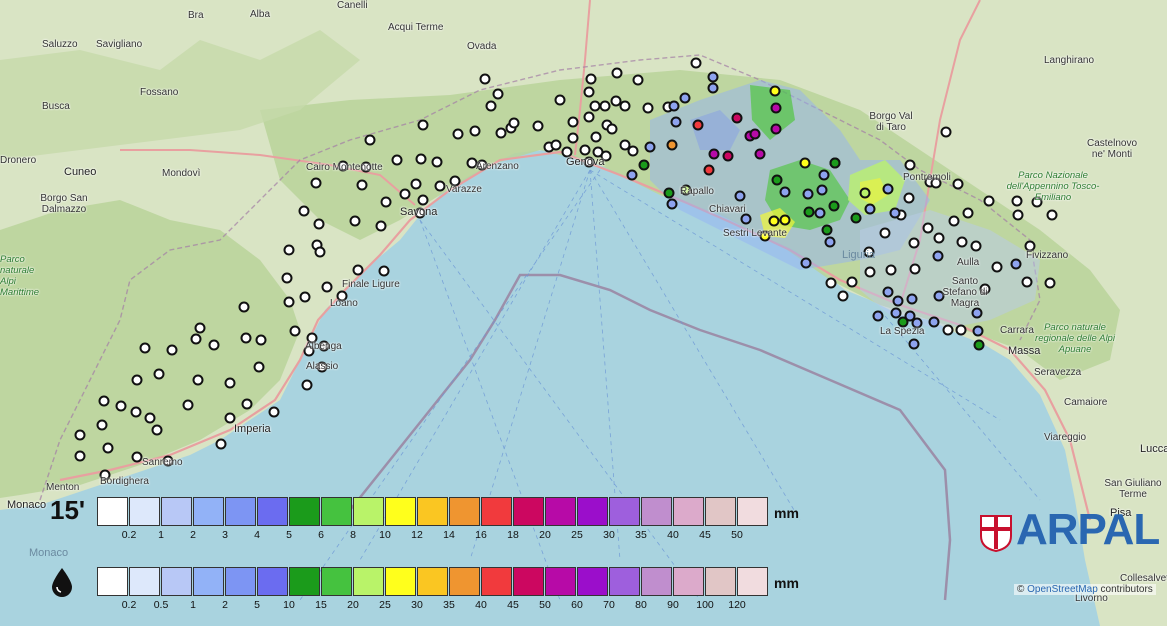 The image size is (1167, 626). What do you see at coordinates (996, 533) in the screenshot?
I see `arpal-shield-icon` at bounding box center [996, 533].